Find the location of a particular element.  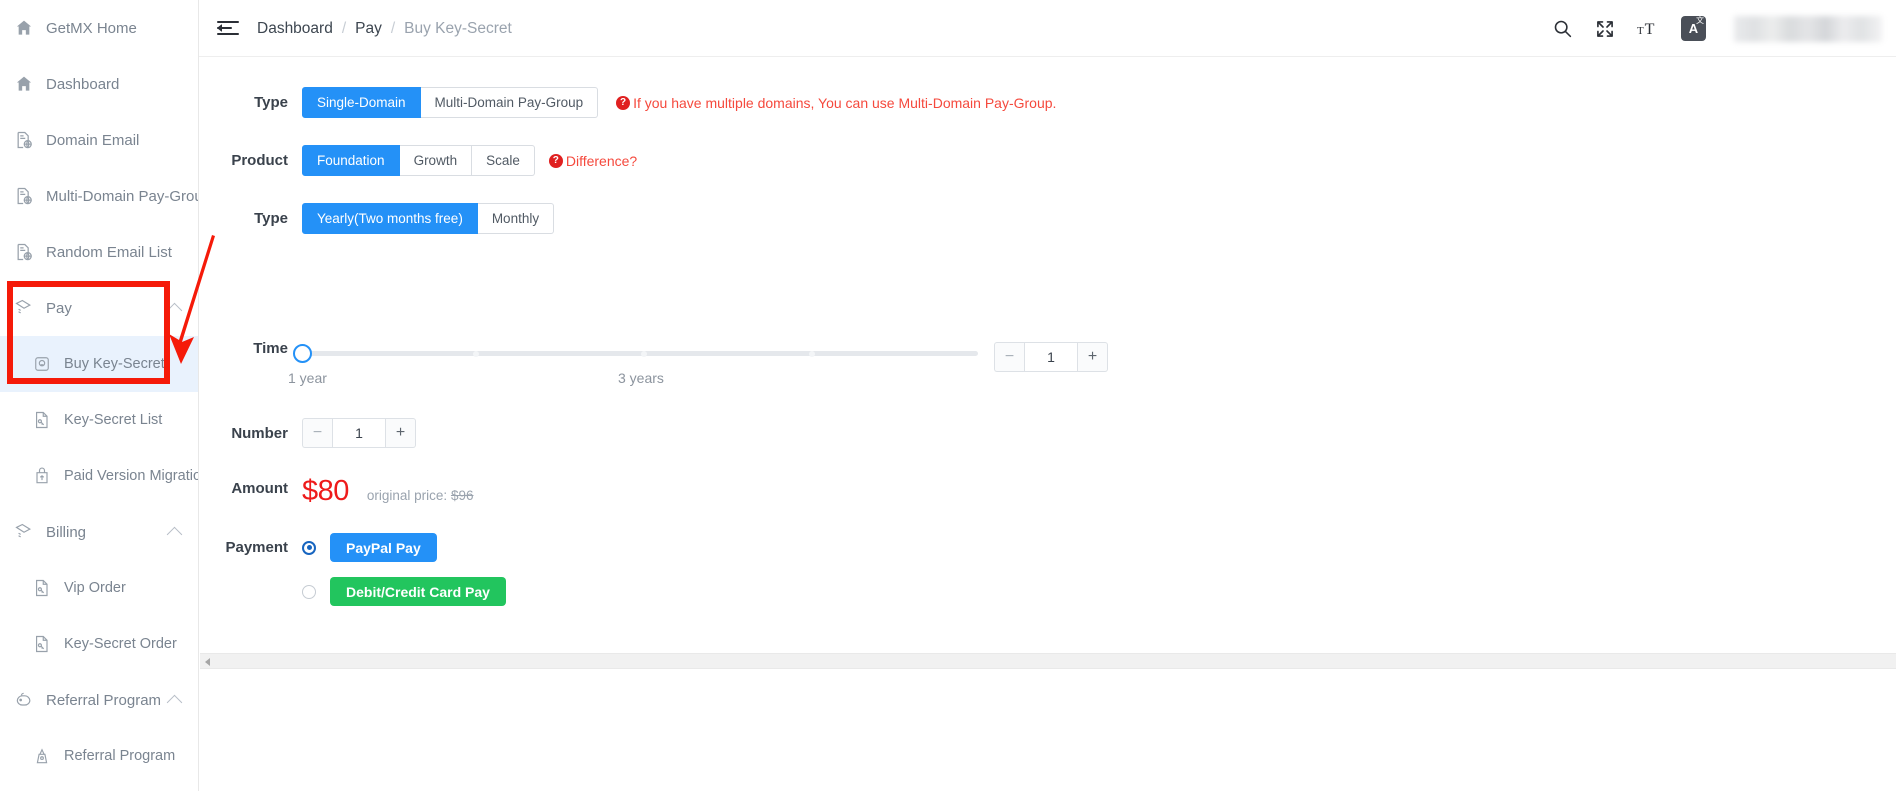

sidebar-item-buy-key-secret: Buy Key-Secret is located at coordinates (99, 364).